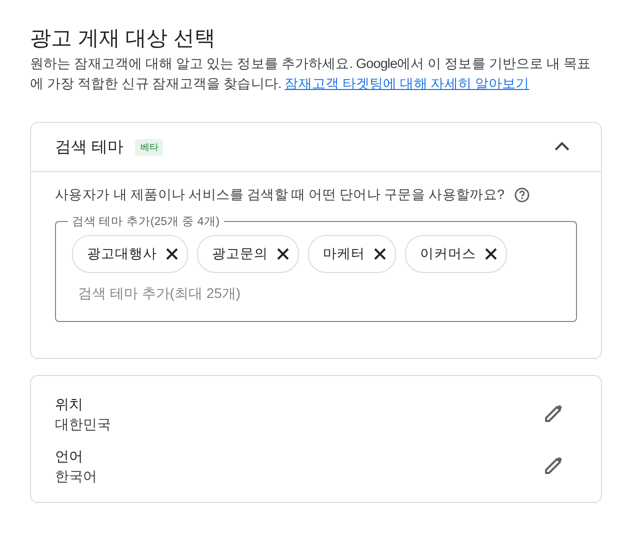 Image resolution: width=627 pixels, height=560 pixels. What do you see at coordinates (122, 254) in the screenshot?
I see `chip-label: 광고대행사` at bounding box center [122, 254].